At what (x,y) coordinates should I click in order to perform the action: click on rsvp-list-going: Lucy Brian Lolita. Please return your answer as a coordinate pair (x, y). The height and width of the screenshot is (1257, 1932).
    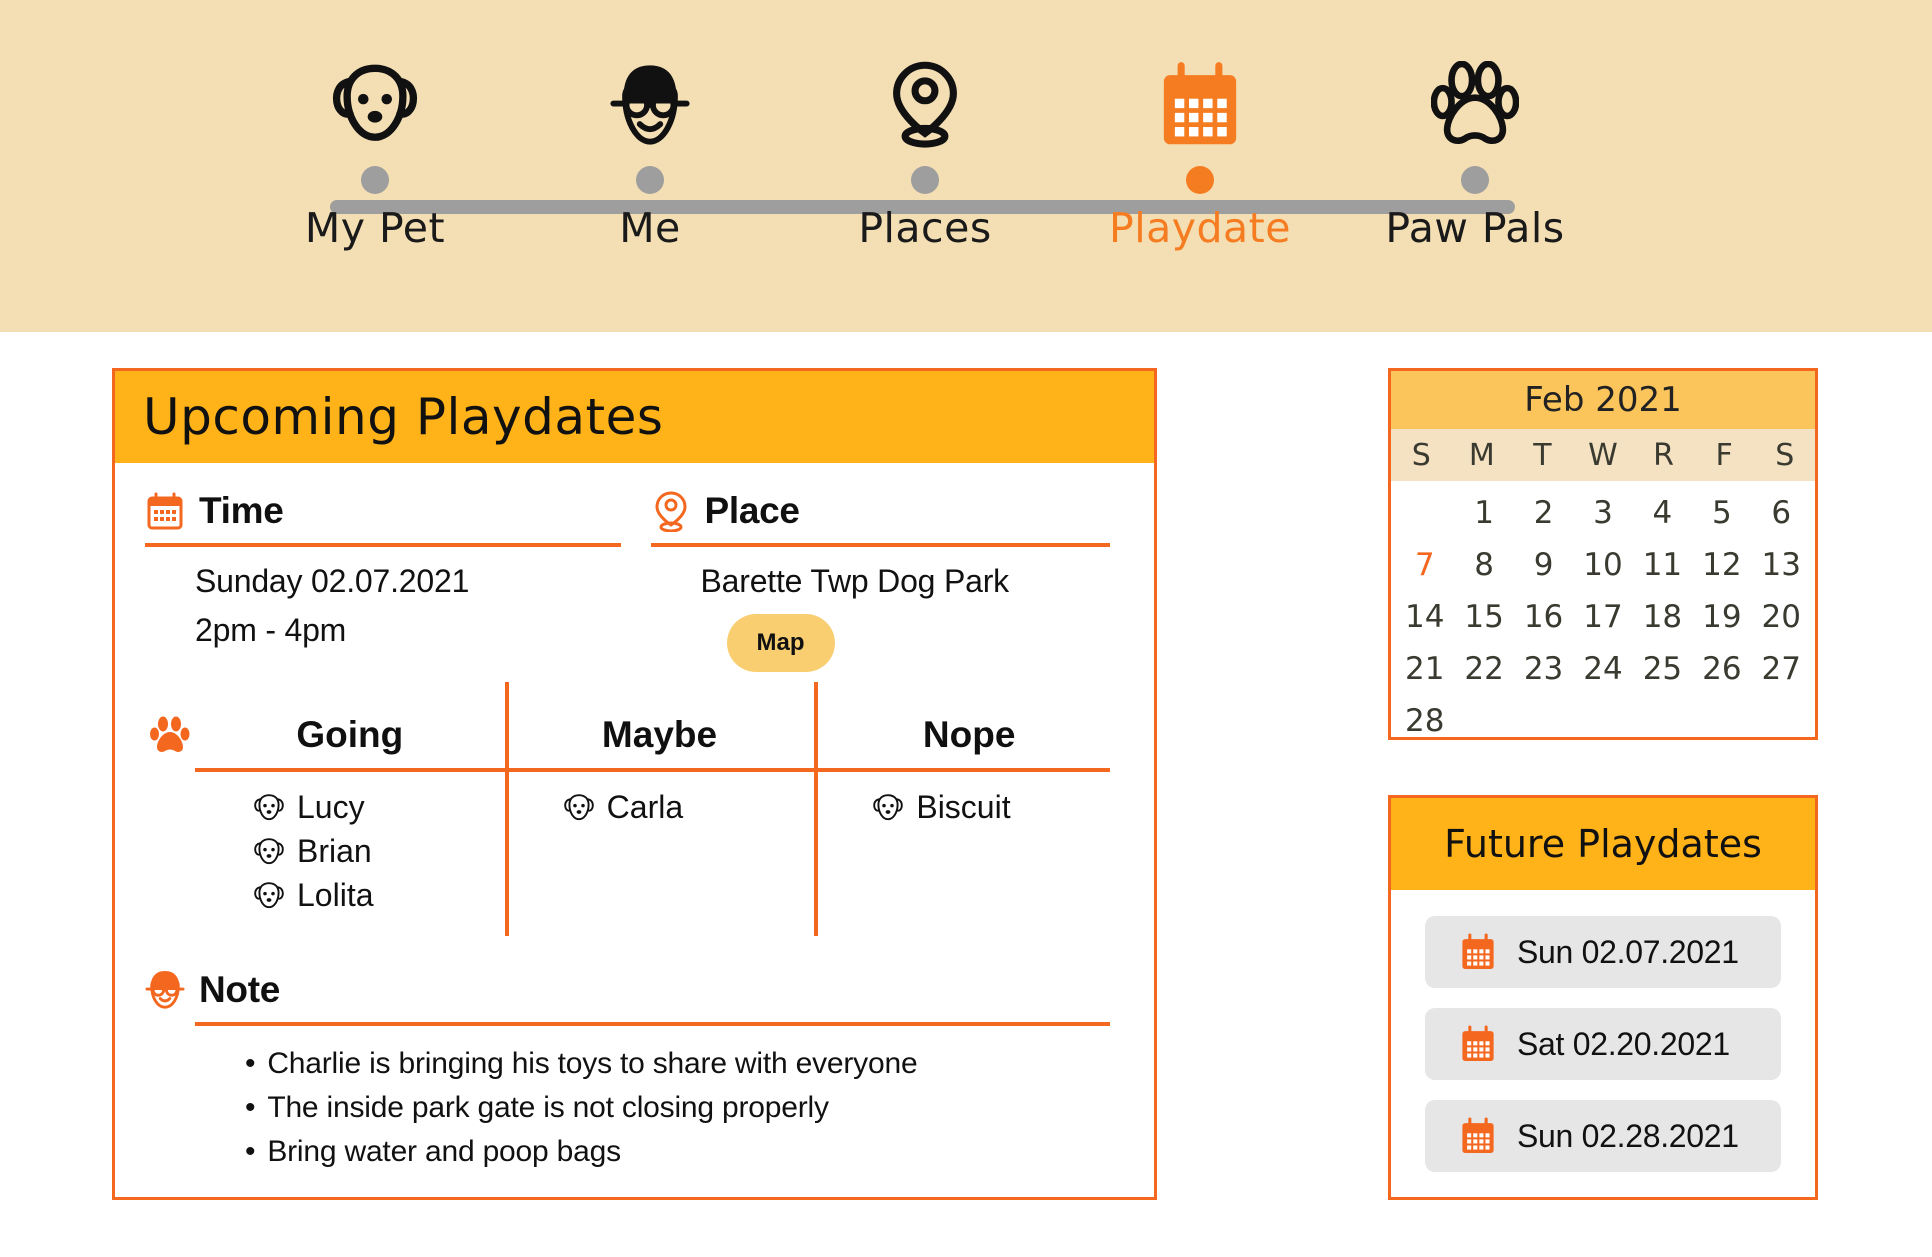
    Looking at the image, I should click on (350, 861).